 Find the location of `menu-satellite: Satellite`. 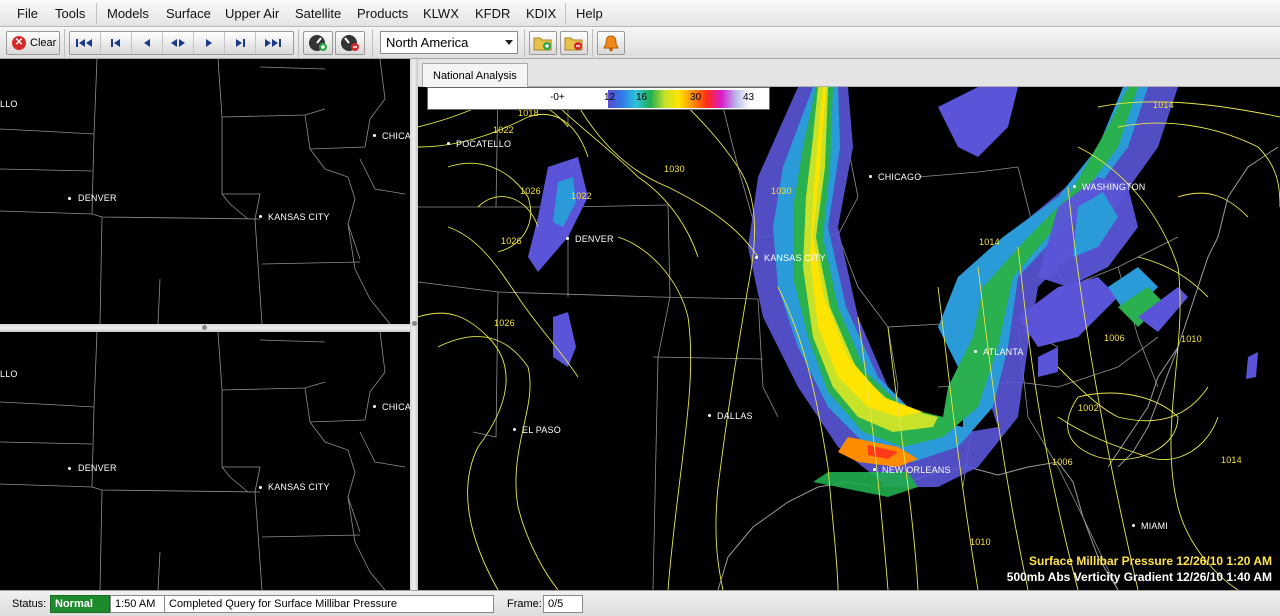

menu-satellite: Satellite is located at coordinates (318, 13).